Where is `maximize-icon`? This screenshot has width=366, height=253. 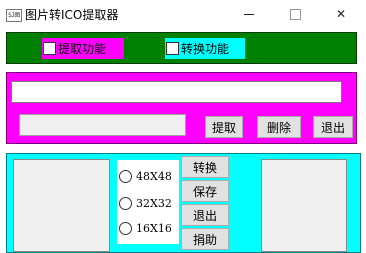
maximize-icon is located at coordinates (295, 14).